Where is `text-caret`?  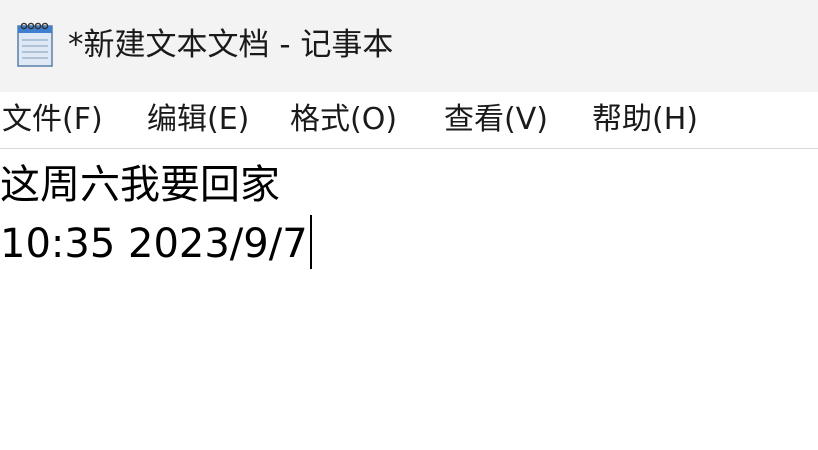 text-caret is located at coordinates (310, 242).